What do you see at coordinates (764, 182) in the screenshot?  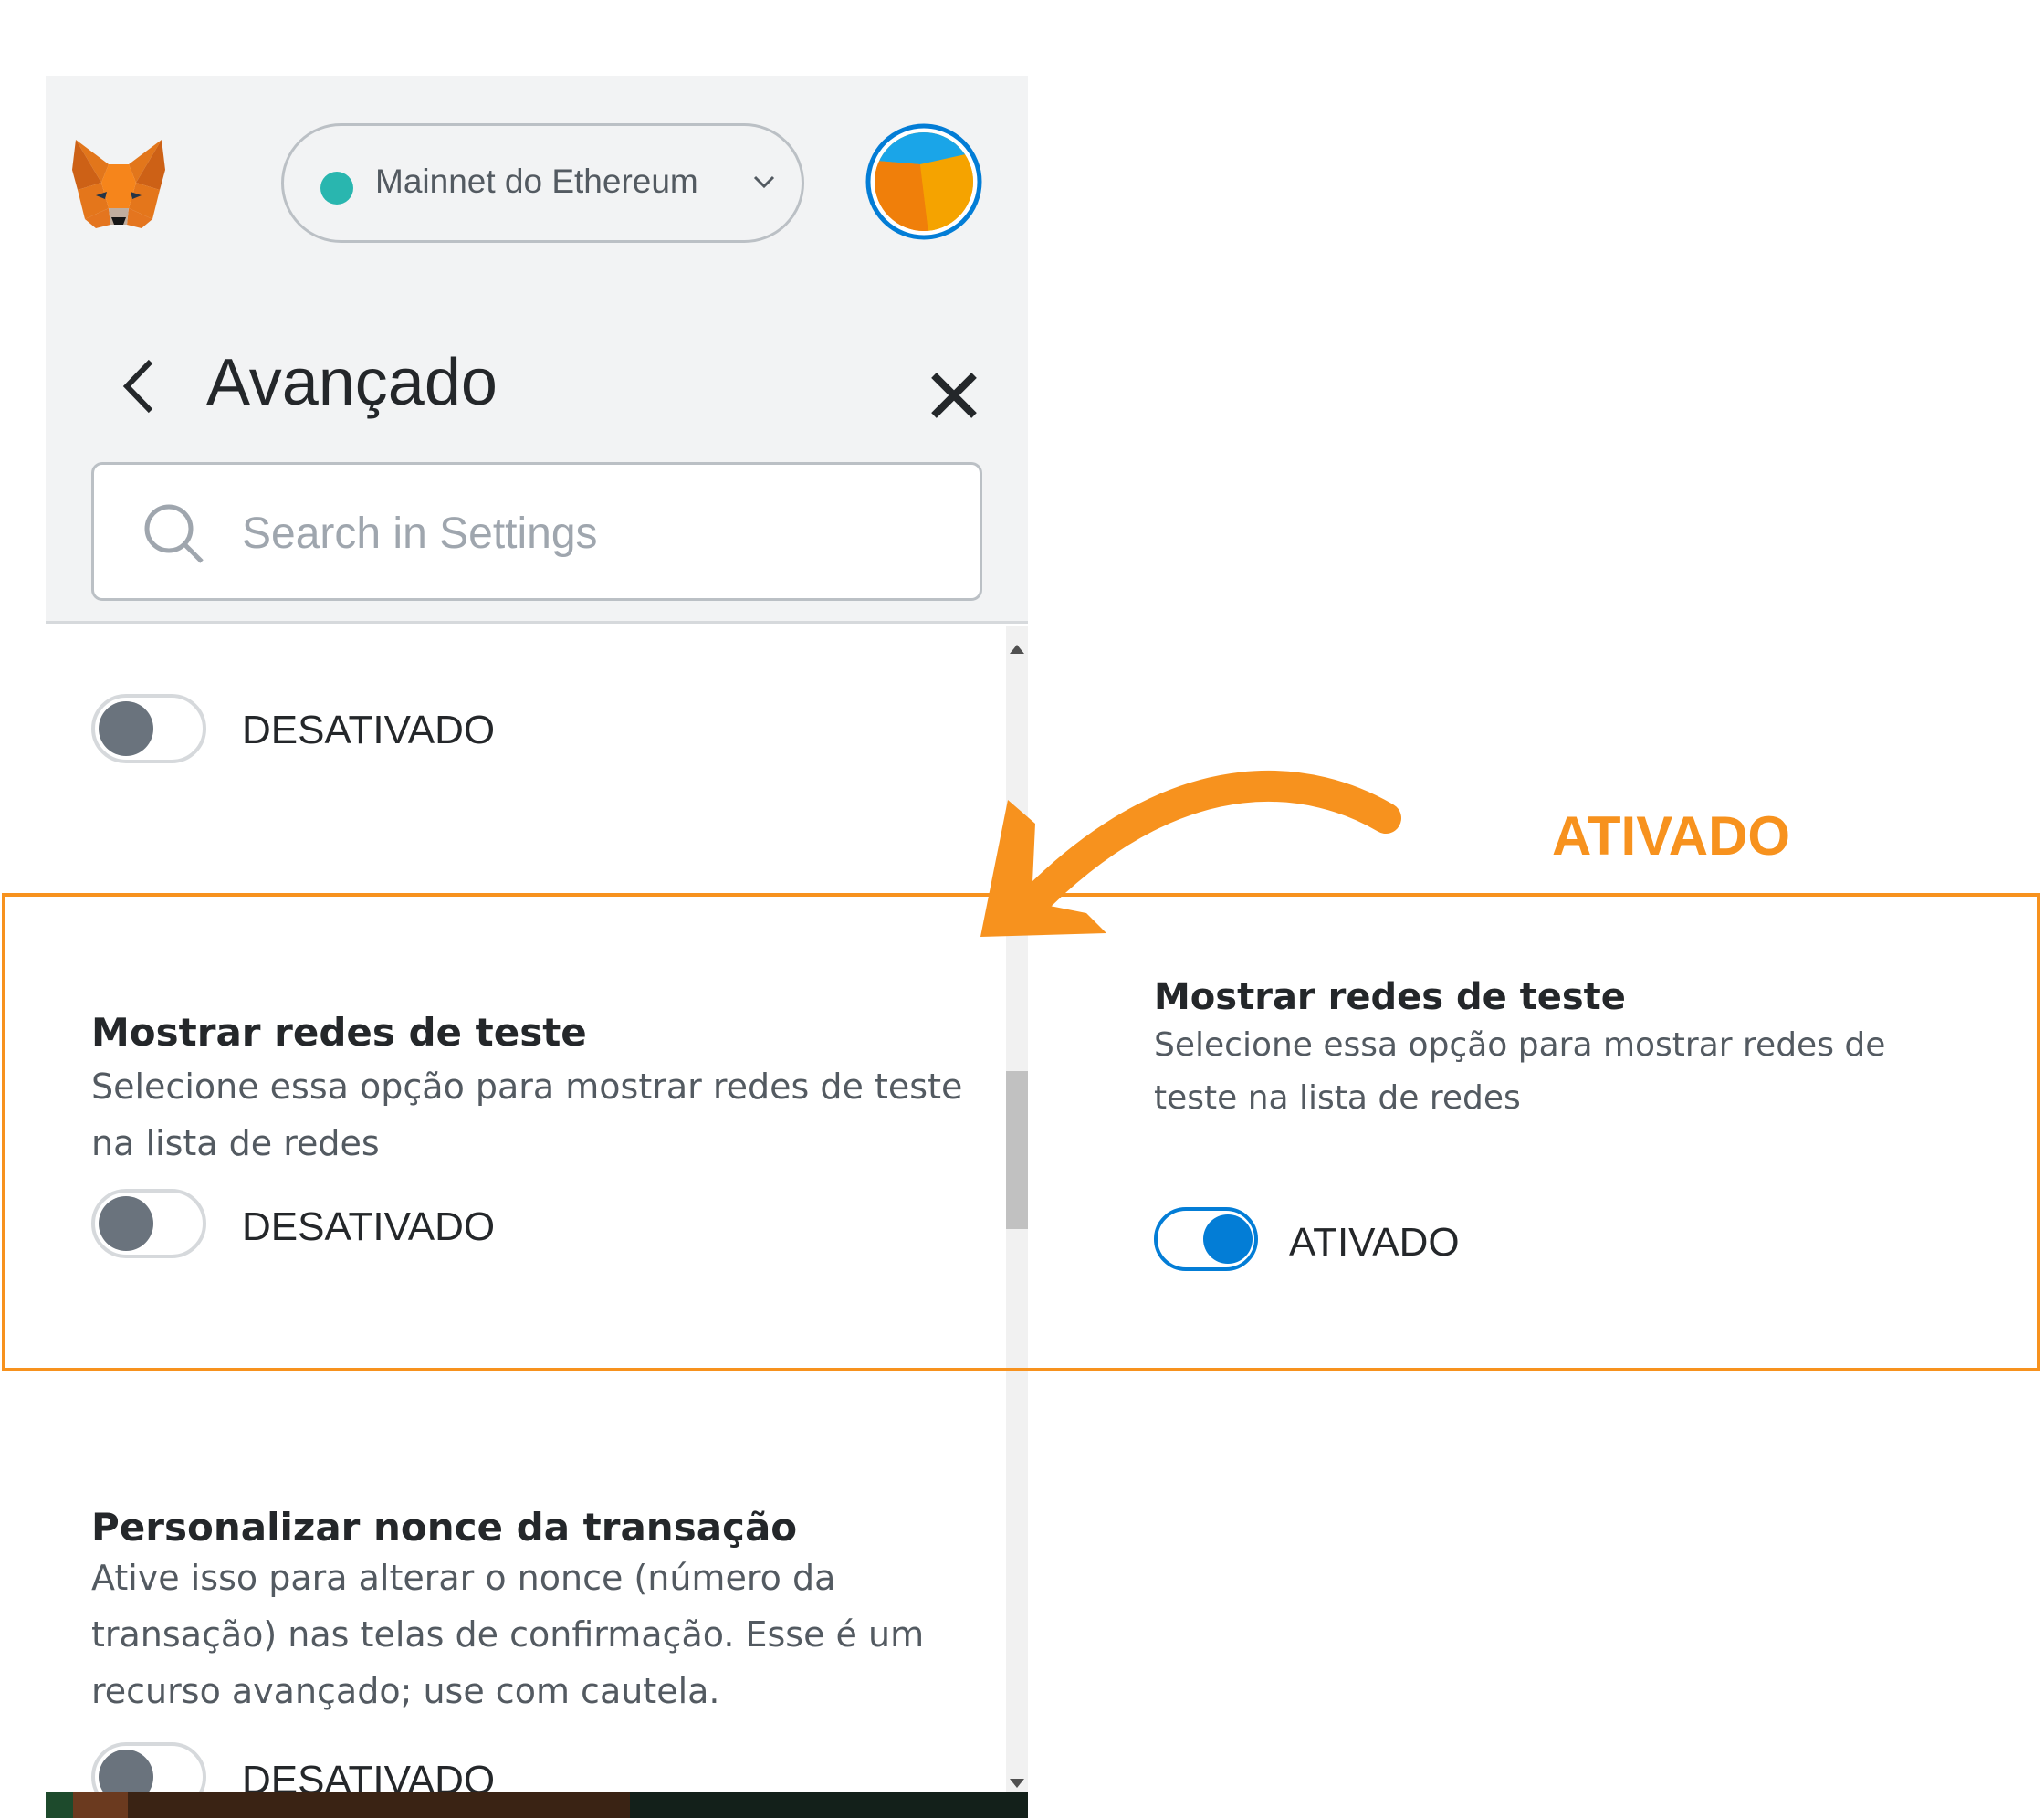 I see `chevron-down-icon` at bounding box center [764, 182].